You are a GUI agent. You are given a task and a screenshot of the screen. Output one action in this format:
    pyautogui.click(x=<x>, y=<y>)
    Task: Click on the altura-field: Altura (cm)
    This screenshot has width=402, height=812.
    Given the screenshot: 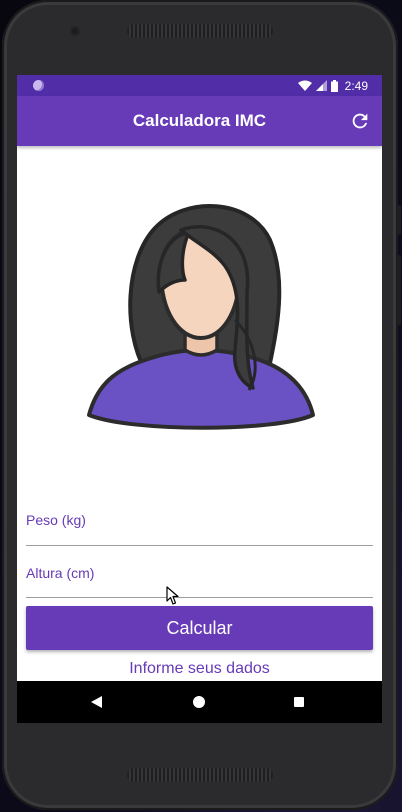 What is the action you would take?
    pyautogui.click(x=199, y=578)
    